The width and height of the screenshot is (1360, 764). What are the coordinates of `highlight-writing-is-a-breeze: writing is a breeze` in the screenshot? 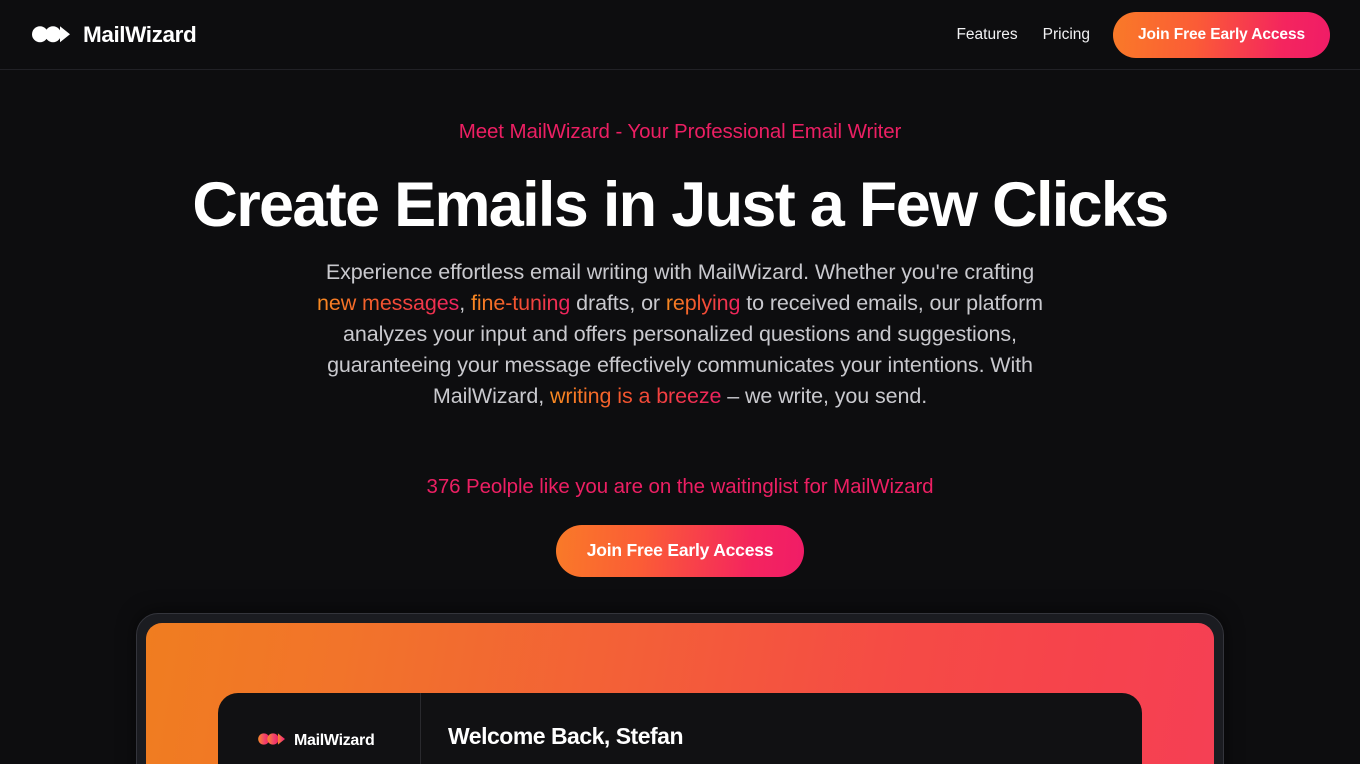 It's located at (635, 396).